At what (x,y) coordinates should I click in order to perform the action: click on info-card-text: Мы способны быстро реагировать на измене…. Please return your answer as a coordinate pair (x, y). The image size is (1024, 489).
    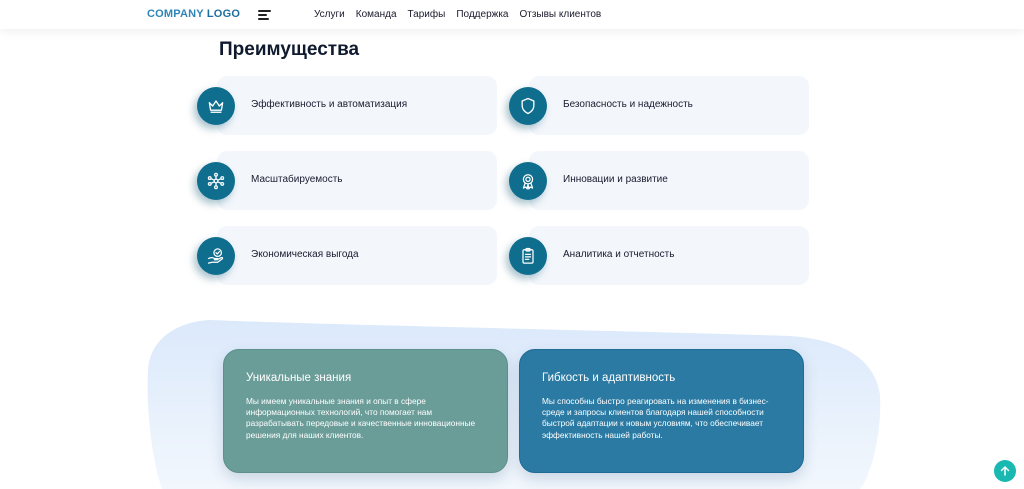
    Looking at the image, I should click on (655, 418).